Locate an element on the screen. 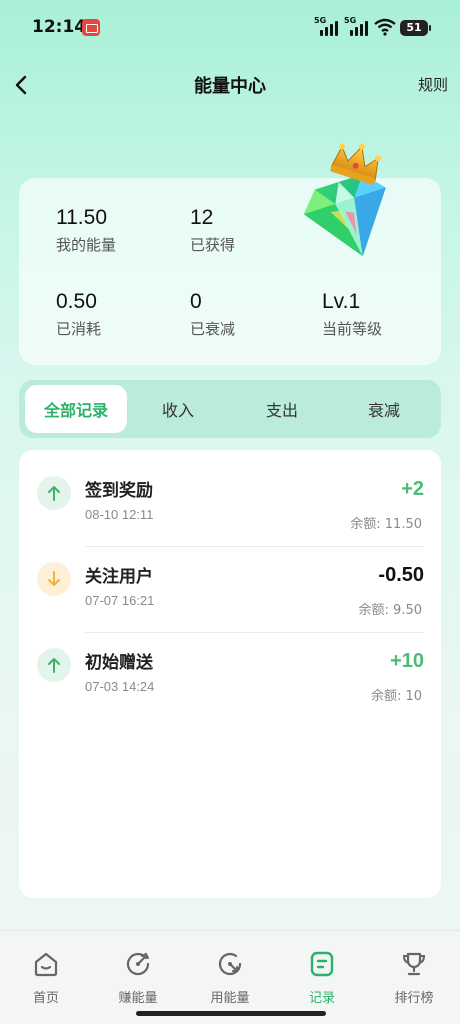 The height and width of the screenshot is (1024, 460). record-title: 签到奖励 is located at coordinates (119, 491).